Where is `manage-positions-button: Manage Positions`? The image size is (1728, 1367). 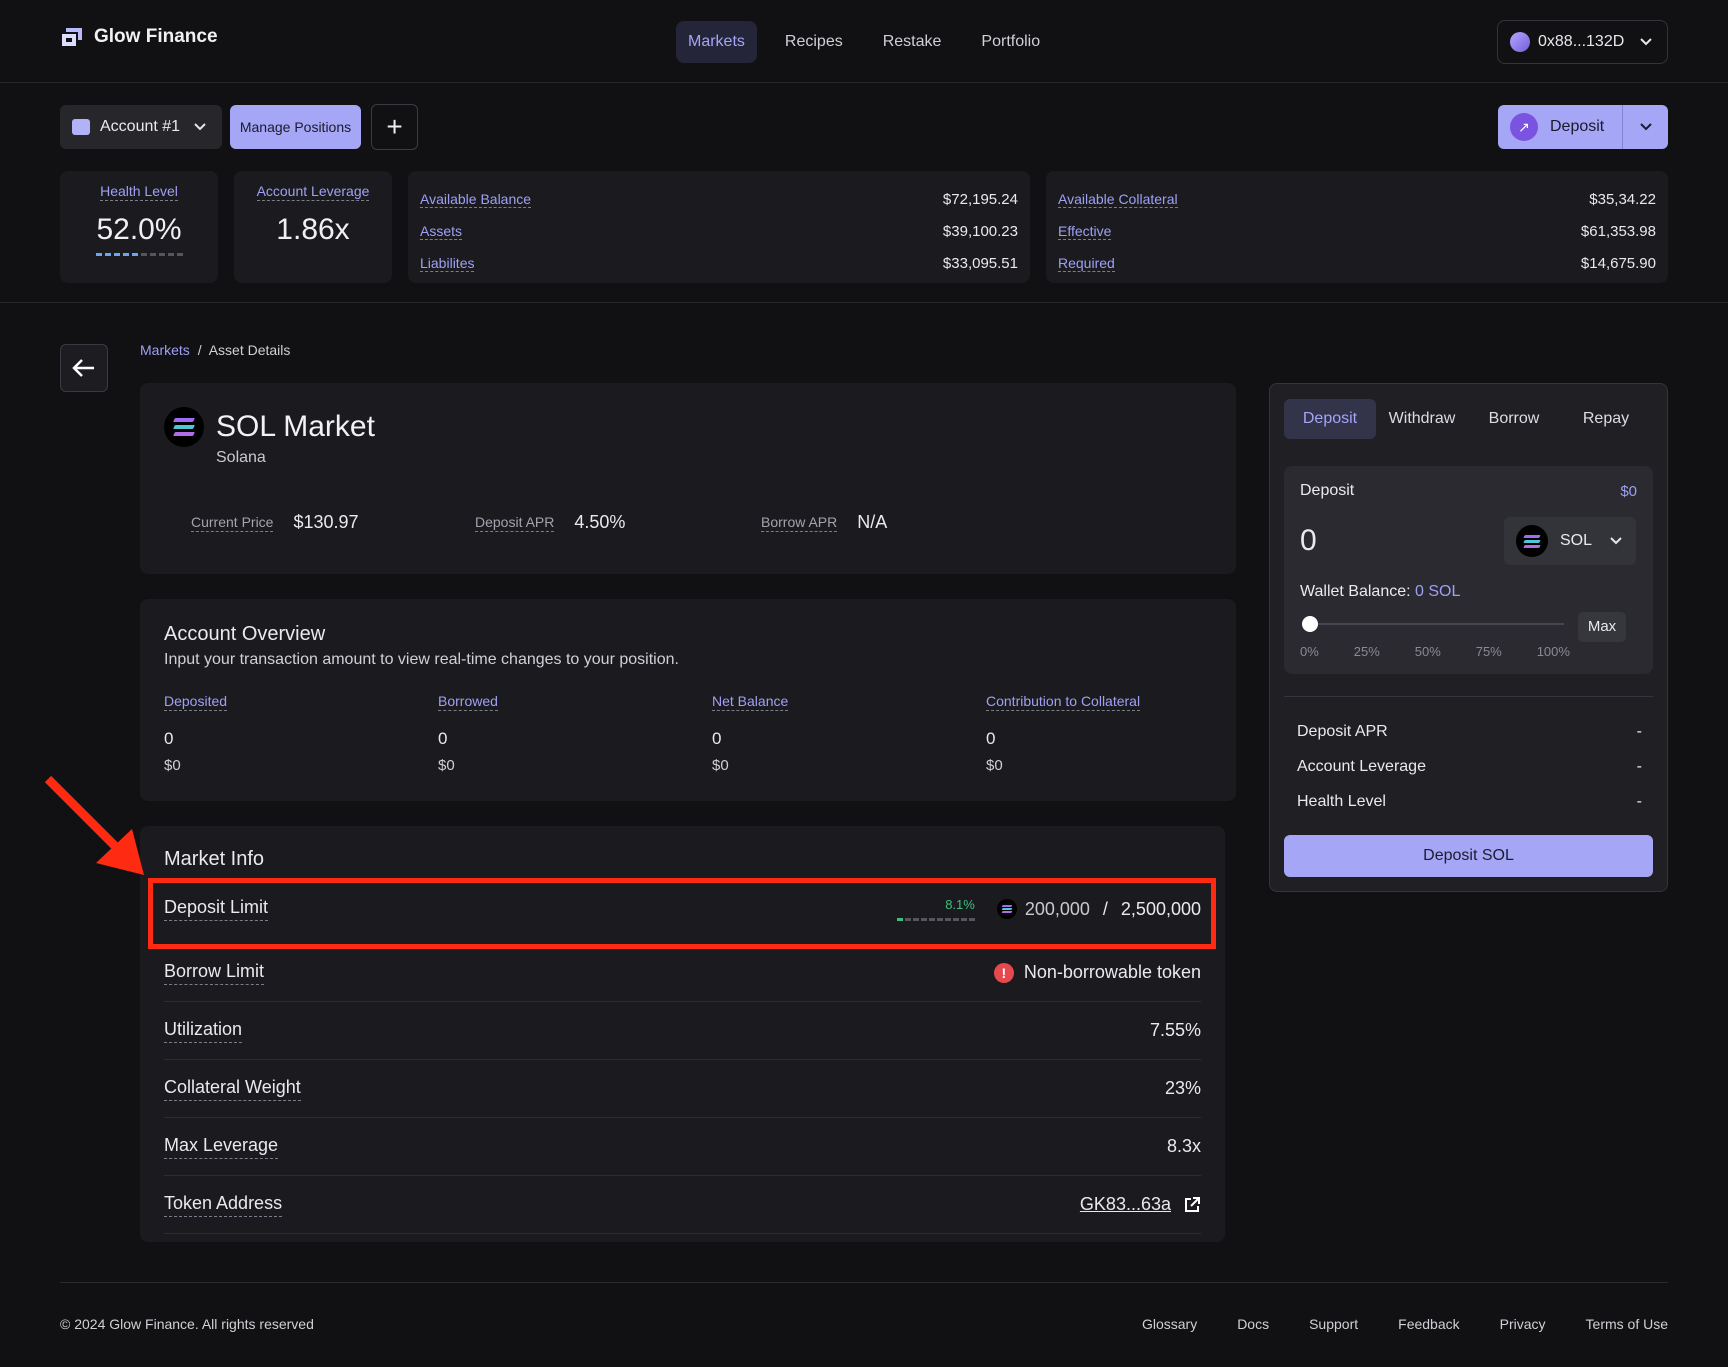
manage-positions-button: Manage Positions is located at coordinates (295, 127).